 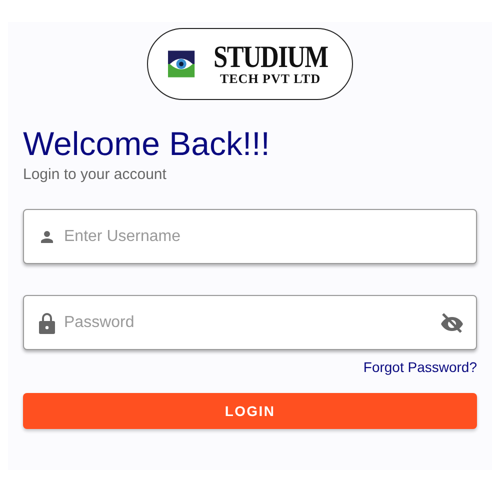 I want to click on username-field: Enter Username, so click(x=250, y=236).